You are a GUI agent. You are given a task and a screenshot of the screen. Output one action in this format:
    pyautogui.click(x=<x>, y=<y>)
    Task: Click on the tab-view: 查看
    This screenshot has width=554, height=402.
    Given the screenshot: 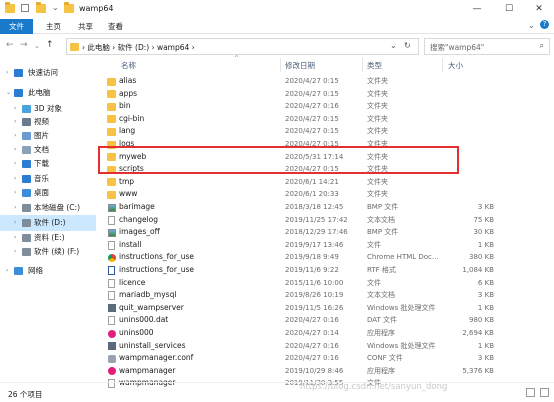 What is the action you would take?
    pyautogui.click(x=115, y=26)
    